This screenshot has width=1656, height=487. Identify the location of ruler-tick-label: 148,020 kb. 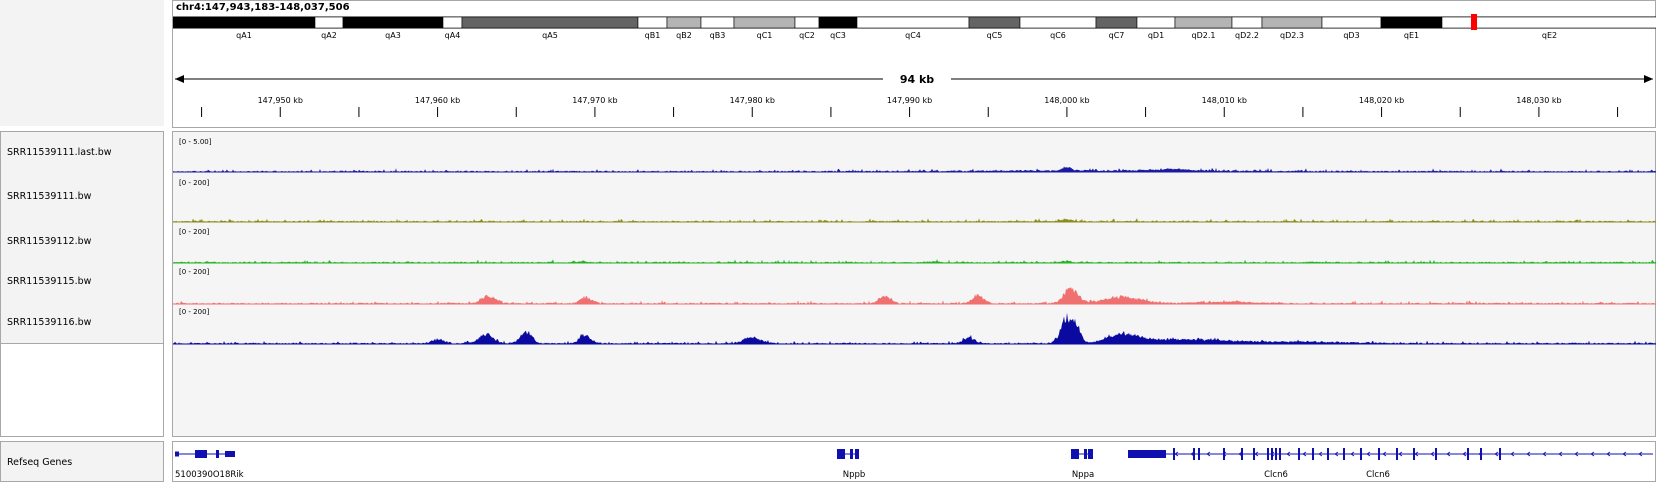
(1381, 100).